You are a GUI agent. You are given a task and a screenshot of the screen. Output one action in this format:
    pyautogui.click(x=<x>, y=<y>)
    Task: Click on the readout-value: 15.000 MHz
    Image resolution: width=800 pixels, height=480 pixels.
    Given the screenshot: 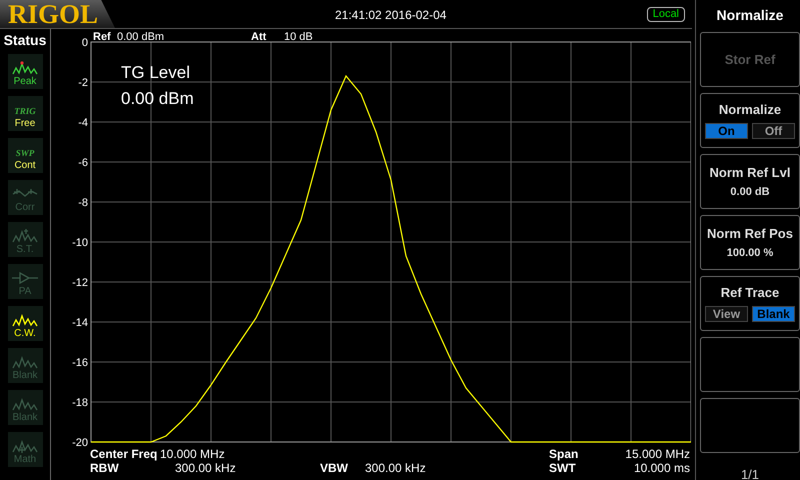 What is the action you would take?
    pyautogui.click(x=657, y=454)
    